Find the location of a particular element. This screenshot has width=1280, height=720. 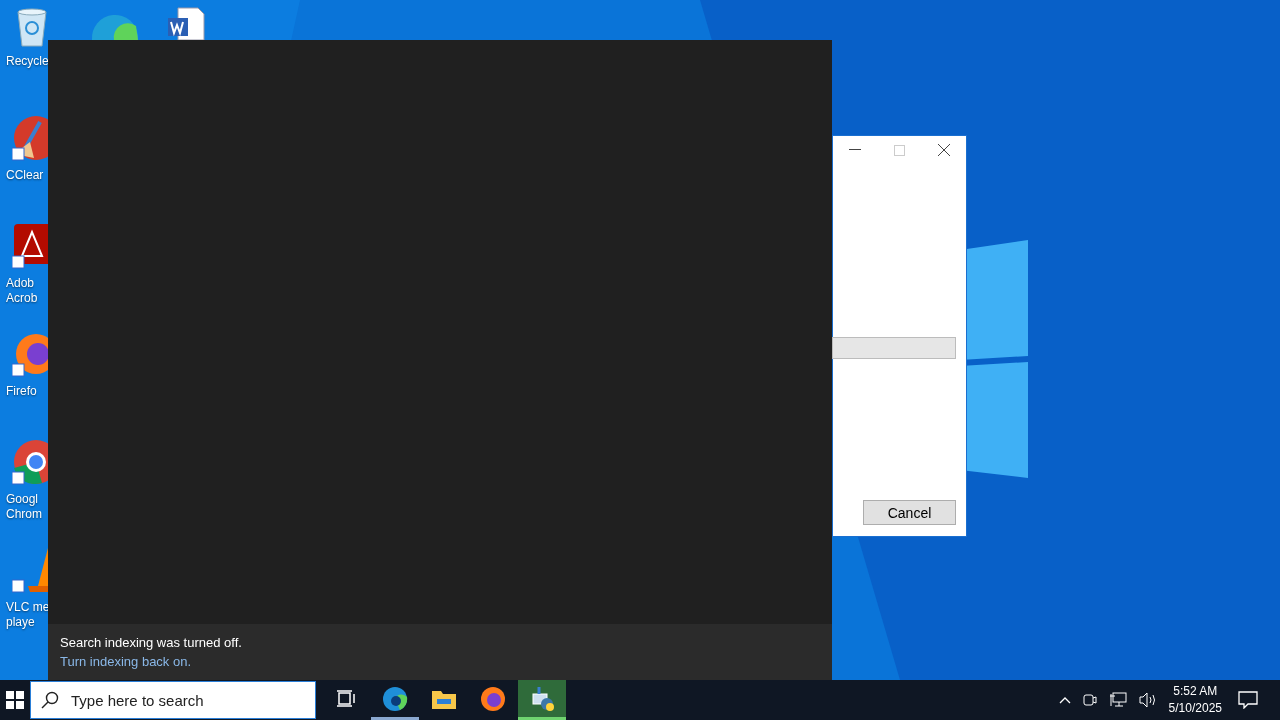

icon-label: Googl is located at coordinates (22, 499).